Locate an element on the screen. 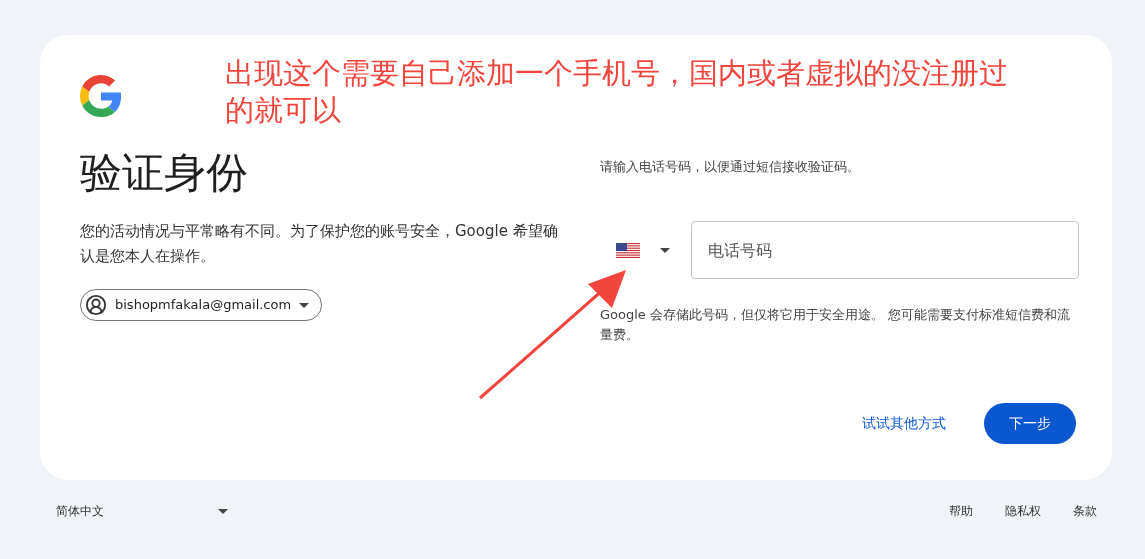 This screenshot has height=559, width=1145. prompt-text: 请输入电话号码，以便通过短信接收验证码。 is located at coordinates (730, 167).